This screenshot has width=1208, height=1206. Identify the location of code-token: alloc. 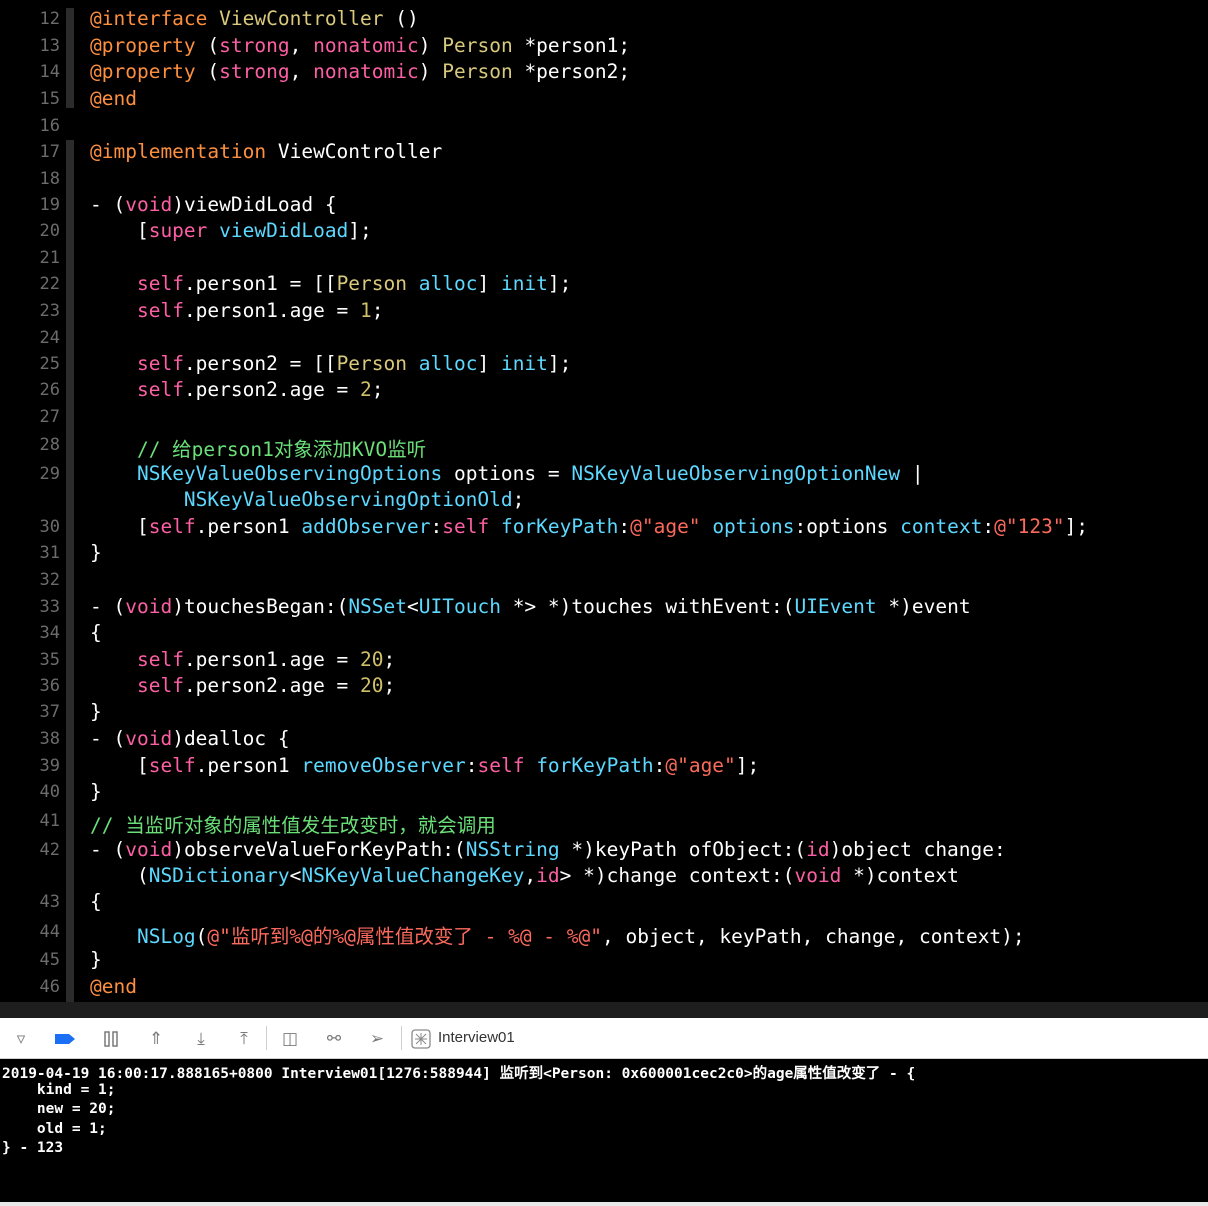
(448, 283).